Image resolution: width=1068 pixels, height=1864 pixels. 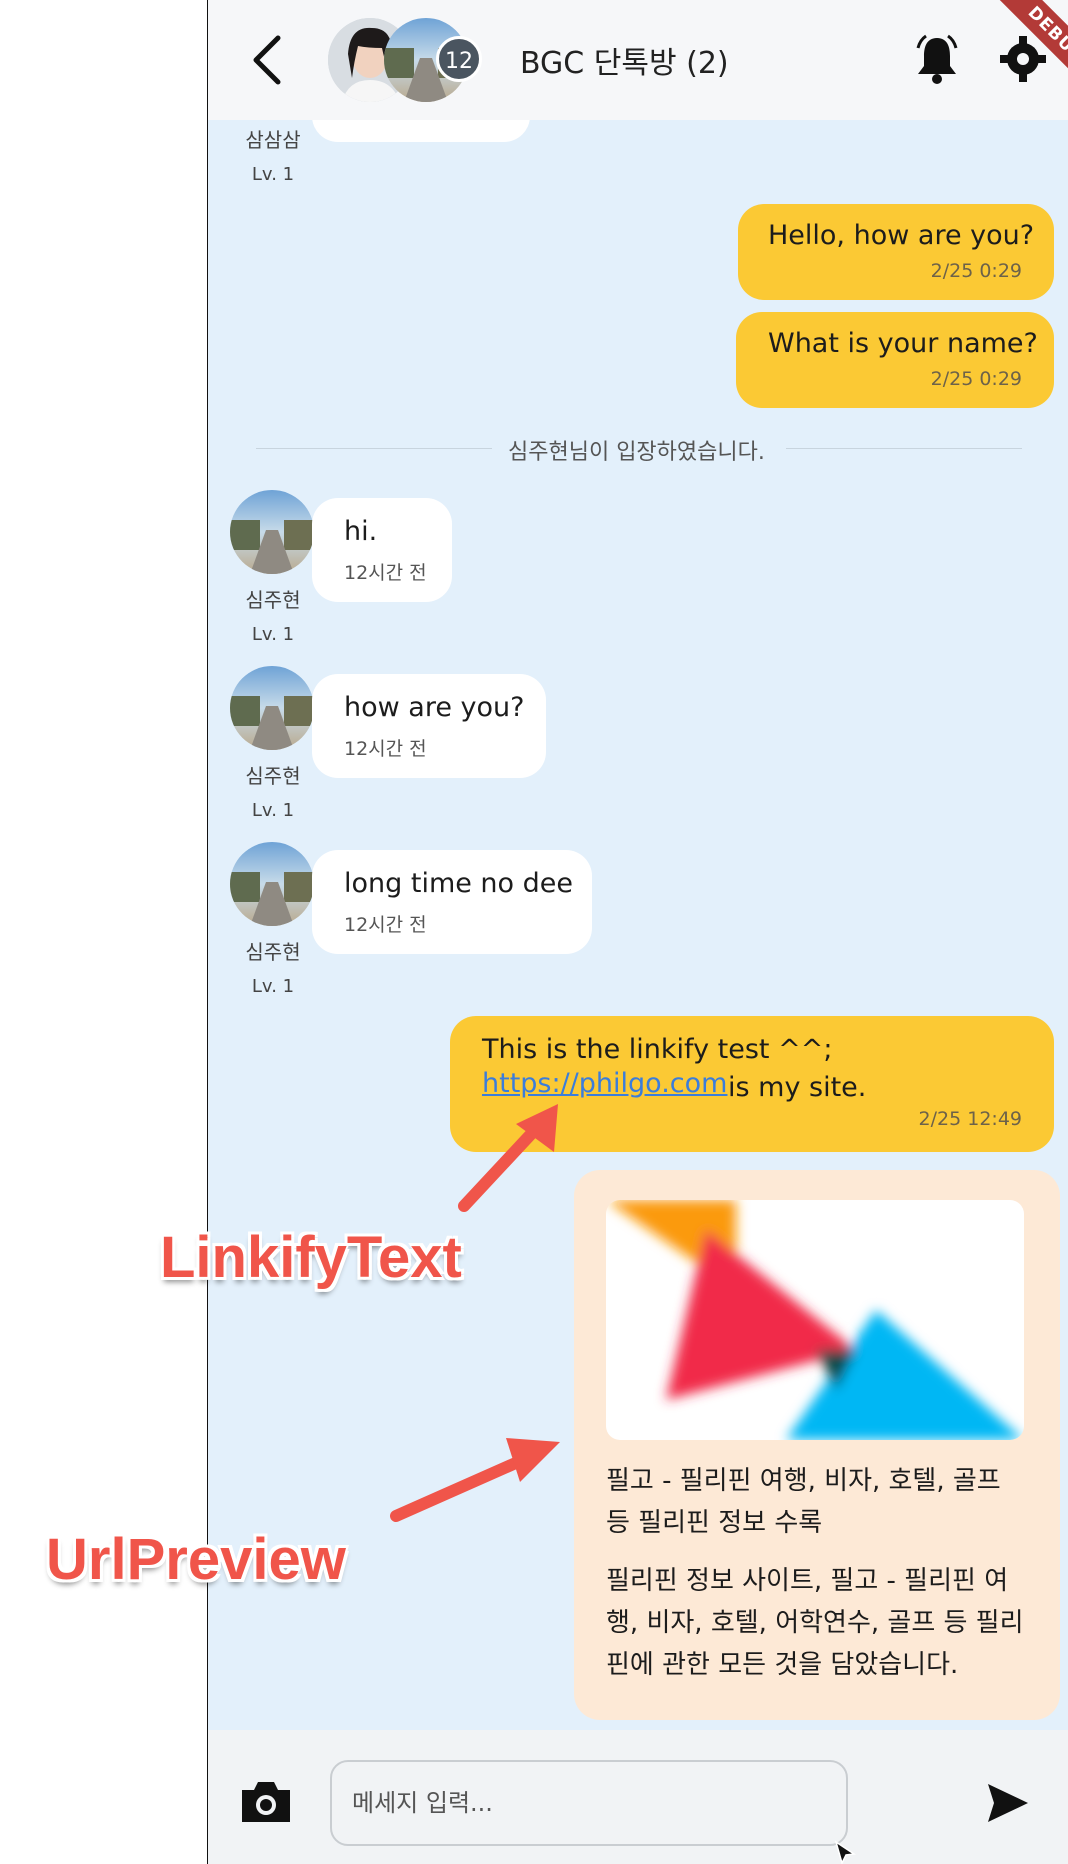 What do you see at coordinates (475, 1480) in the screenshot?
I see `preview-arrow` at bounding box center [475, 1480].